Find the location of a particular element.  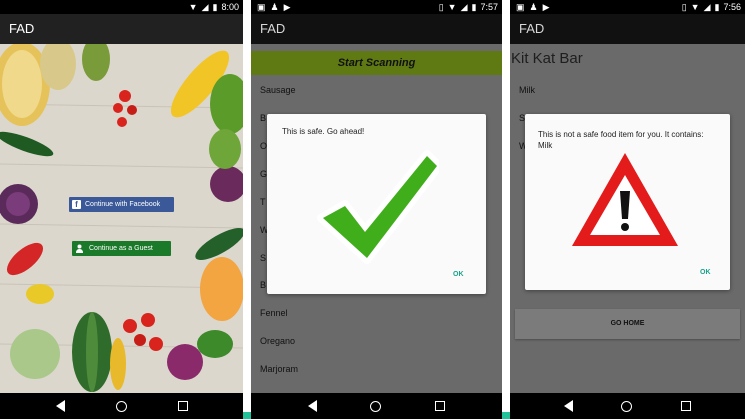

warning-icon is located at coordinates (625, 199).